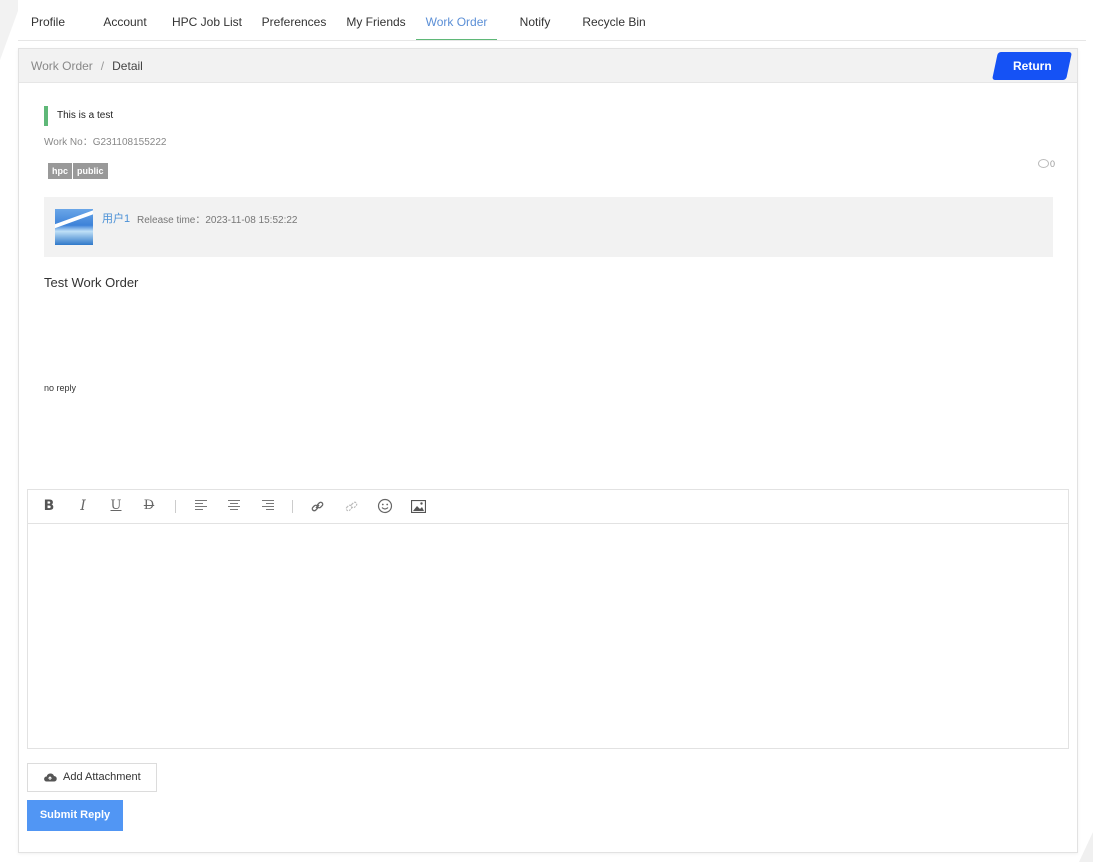 The height and width of the screenshot is (862, 1093). Describe the element at coordinates (535, 22) in the screenshot. I see `tab-notify: Notify` at that location.